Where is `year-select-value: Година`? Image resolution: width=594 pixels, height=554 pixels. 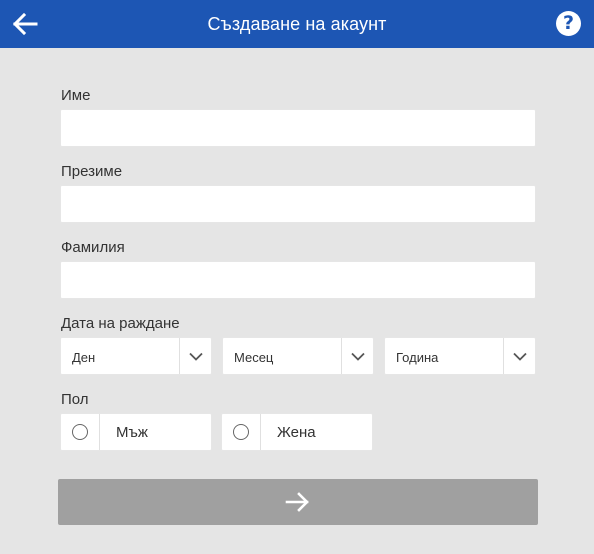
year-select-value: Година is located at coordinates (417, 357).